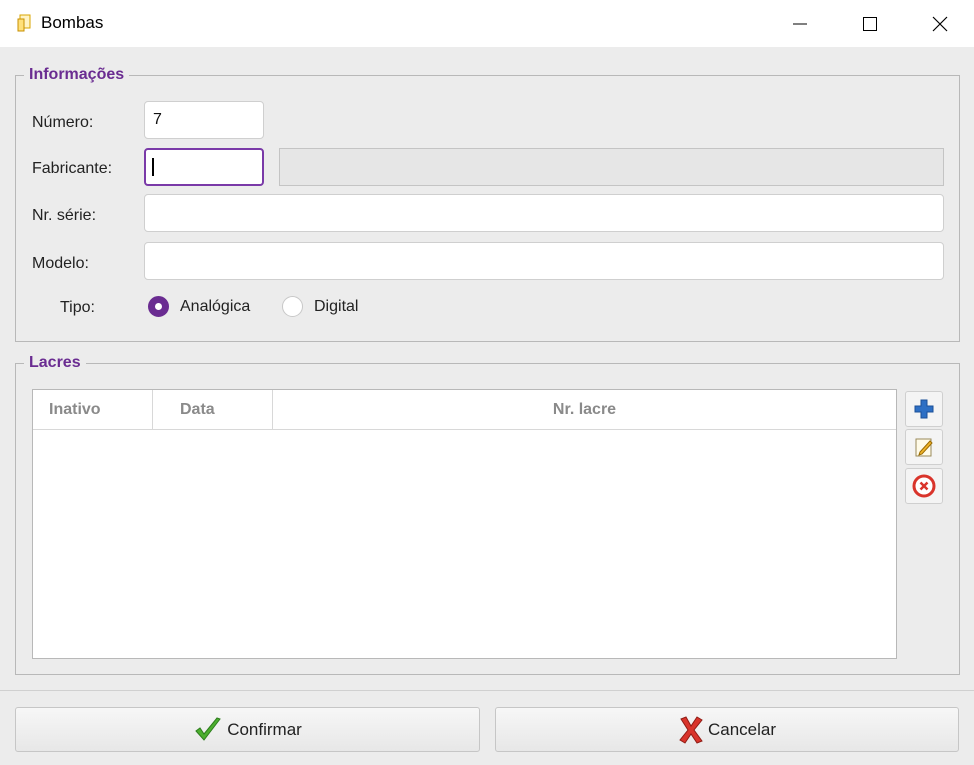 Image resolution: width=974 pixels, height=765 pixels. What do you see at coordinates (544, 213) in the screenshot?
I see `nr-serie-field` at bounding box center [544, 213].